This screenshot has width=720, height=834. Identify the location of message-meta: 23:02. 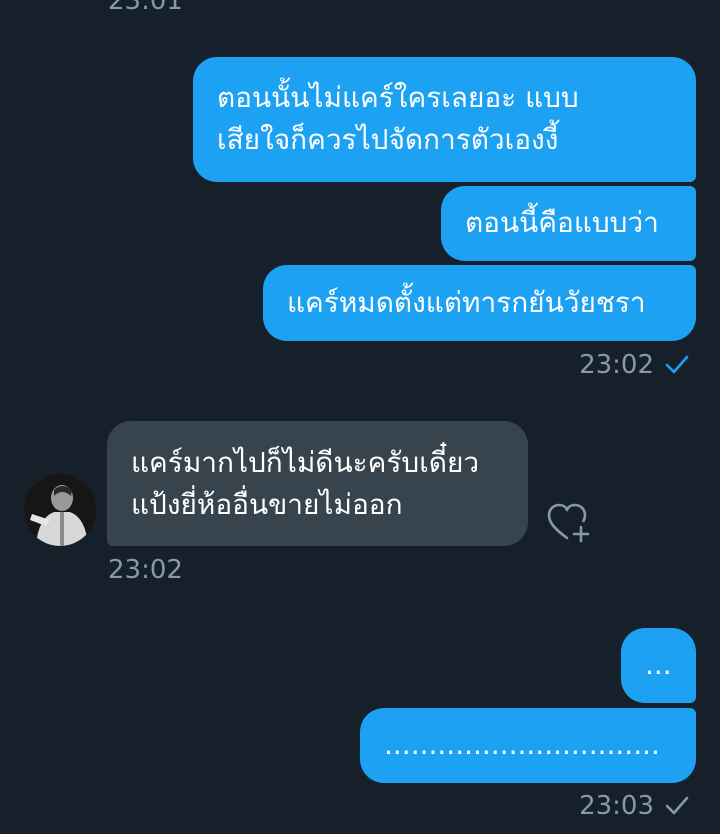
(634, 365).